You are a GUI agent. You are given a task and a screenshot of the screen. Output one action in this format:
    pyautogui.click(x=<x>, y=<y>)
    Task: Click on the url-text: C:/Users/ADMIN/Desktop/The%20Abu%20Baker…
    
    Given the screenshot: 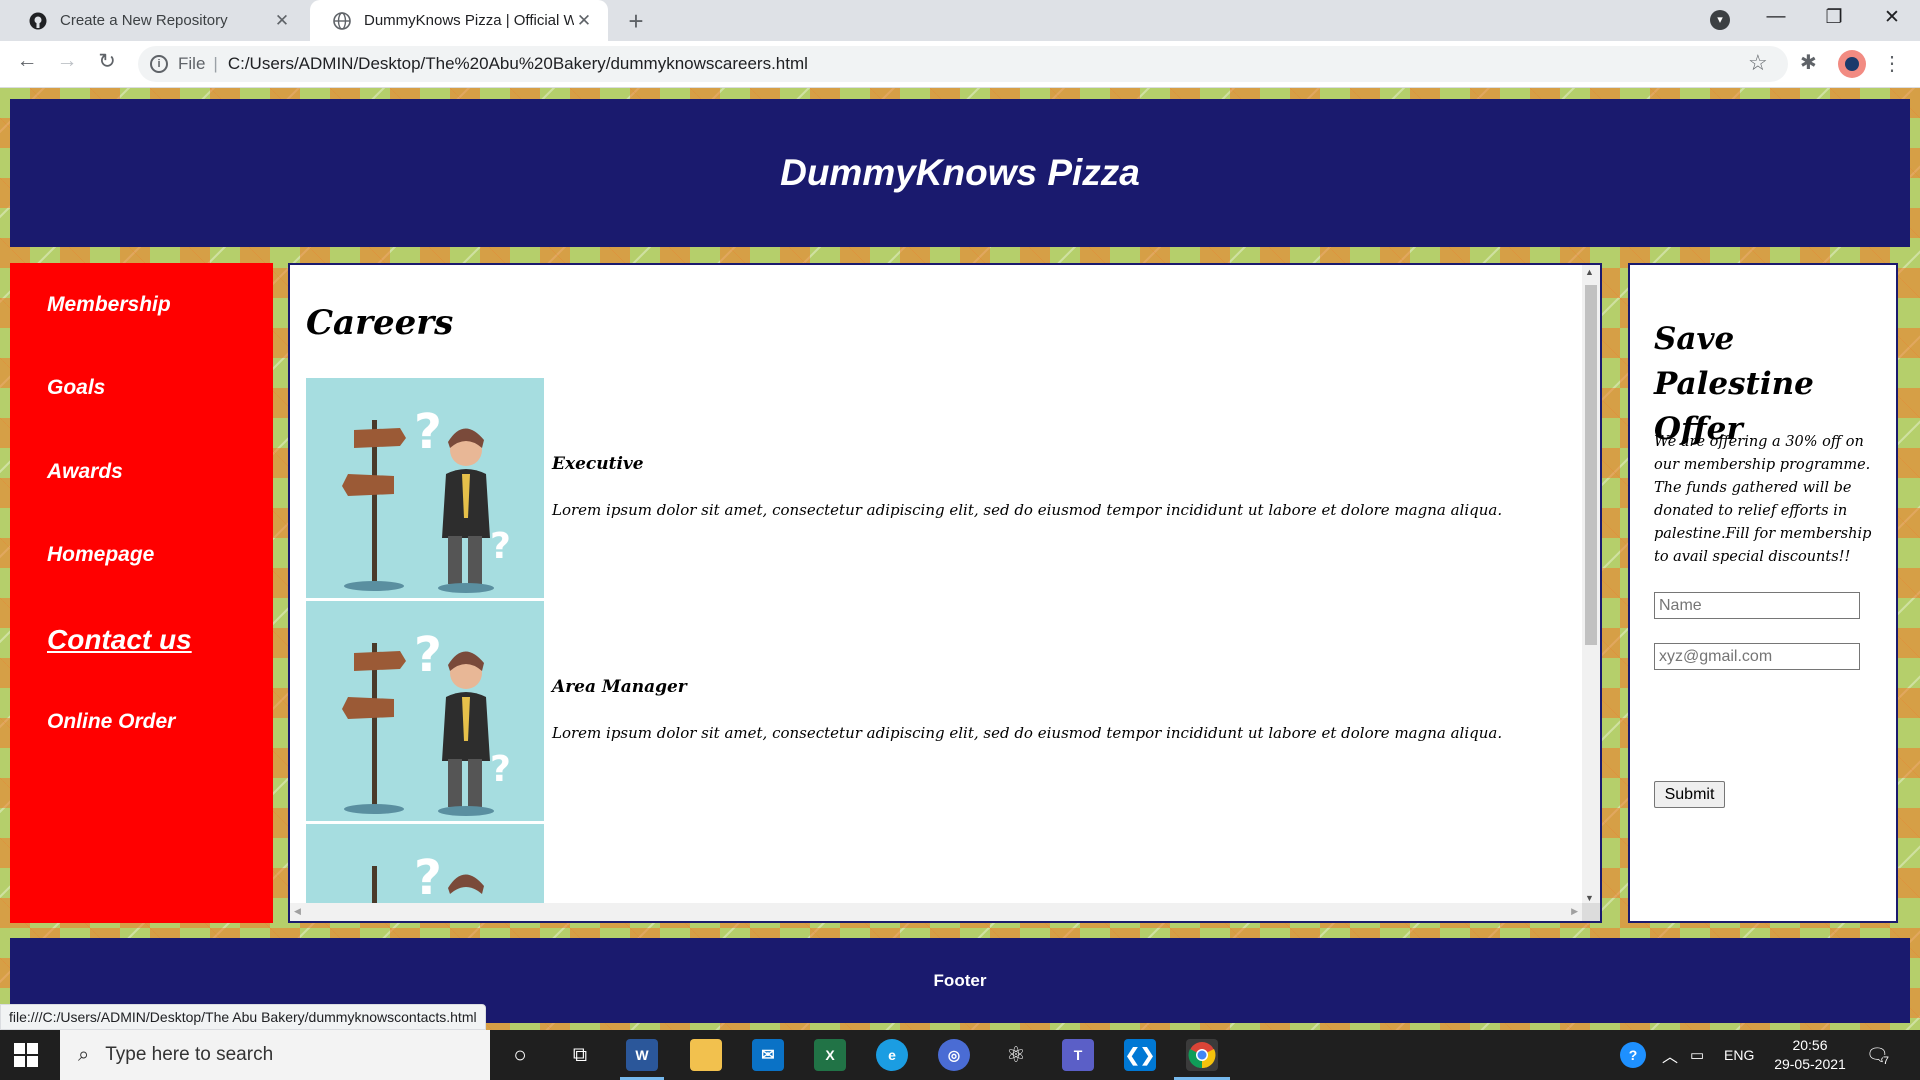 What is the action you would take?
    pyautogui.click(x=517, y=63)
    